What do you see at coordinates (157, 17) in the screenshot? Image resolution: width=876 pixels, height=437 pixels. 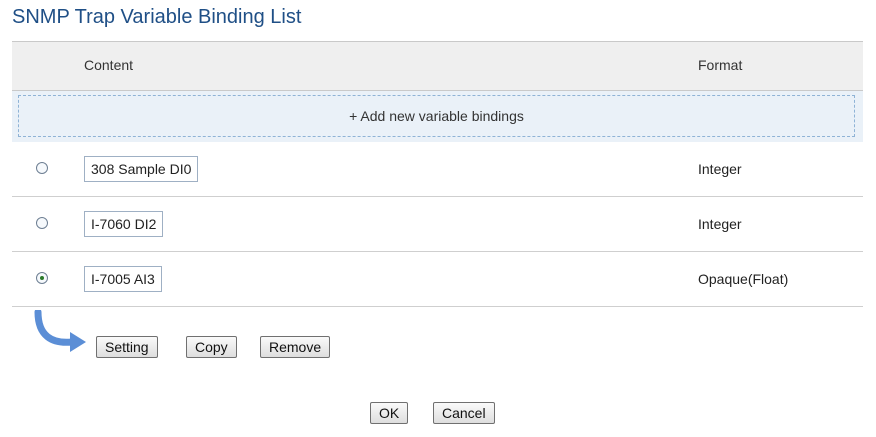 I see `page-title: SNMP Trap Variable Binding List` at bounding box center [157, 17].